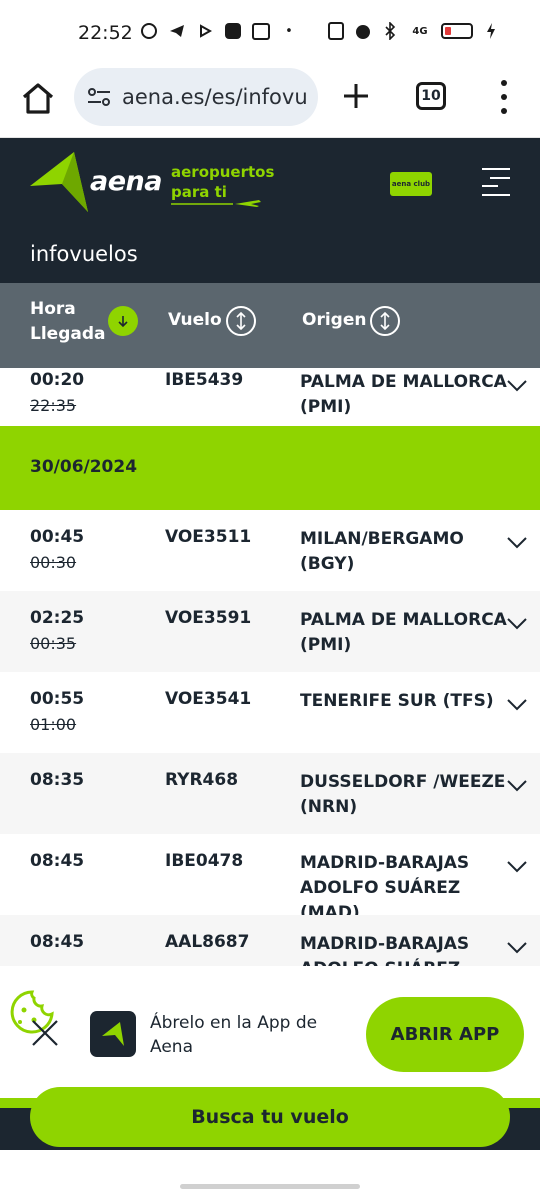  Describe the element at coordinates (496, 182) in the screenshot. I see `hamburger-menu-icon` at that location.